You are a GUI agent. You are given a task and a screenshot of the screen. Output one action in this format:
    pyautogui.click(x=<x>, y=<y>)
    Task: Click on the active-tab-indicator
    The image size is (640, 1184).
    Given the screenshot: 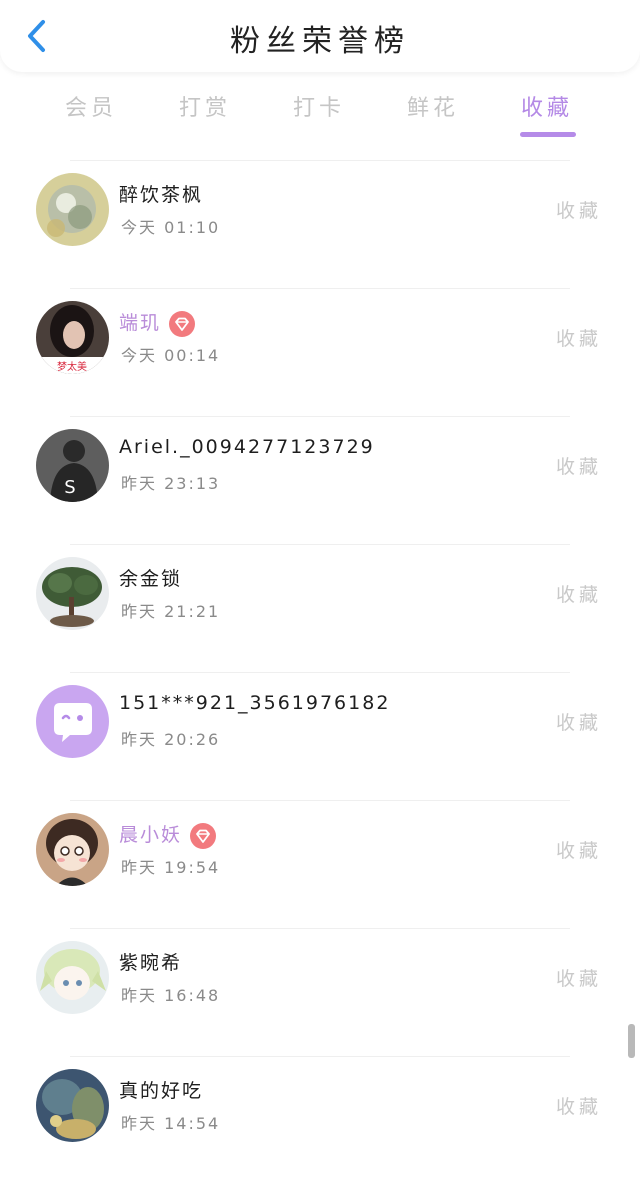 What is the action you would take?
    pyautogui.click(x=548, y=134)
    